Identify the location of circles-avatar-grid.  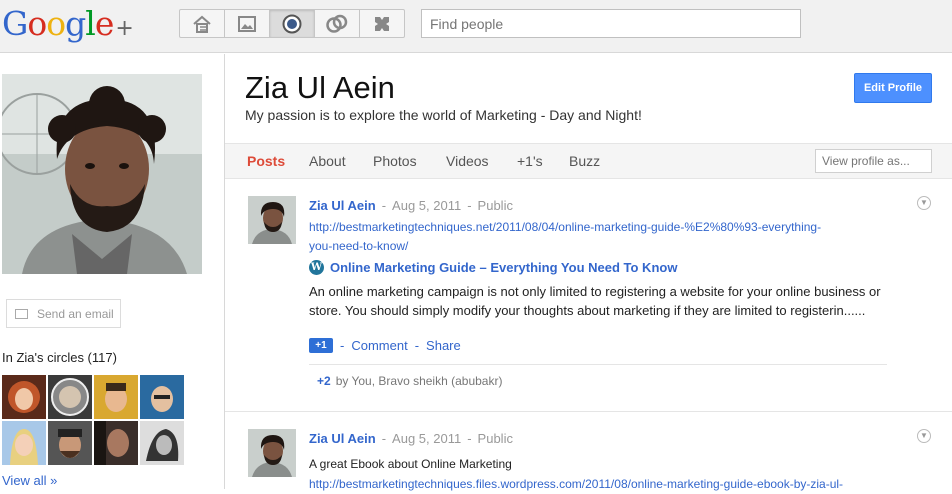
(93, 420).